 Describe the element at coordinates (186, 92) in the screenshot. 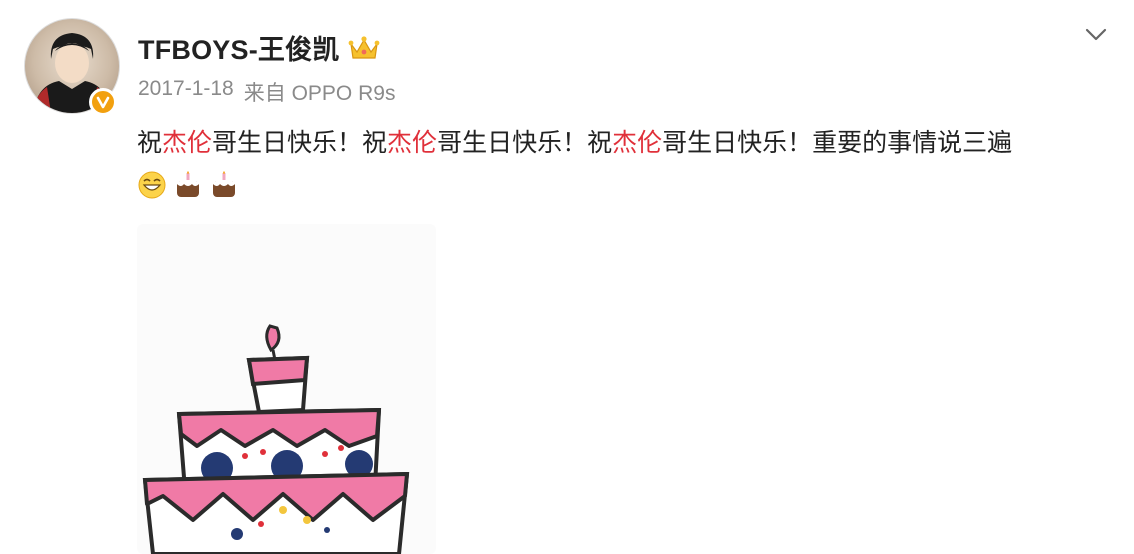

I see `post-date: 2017-1-18` at that location.